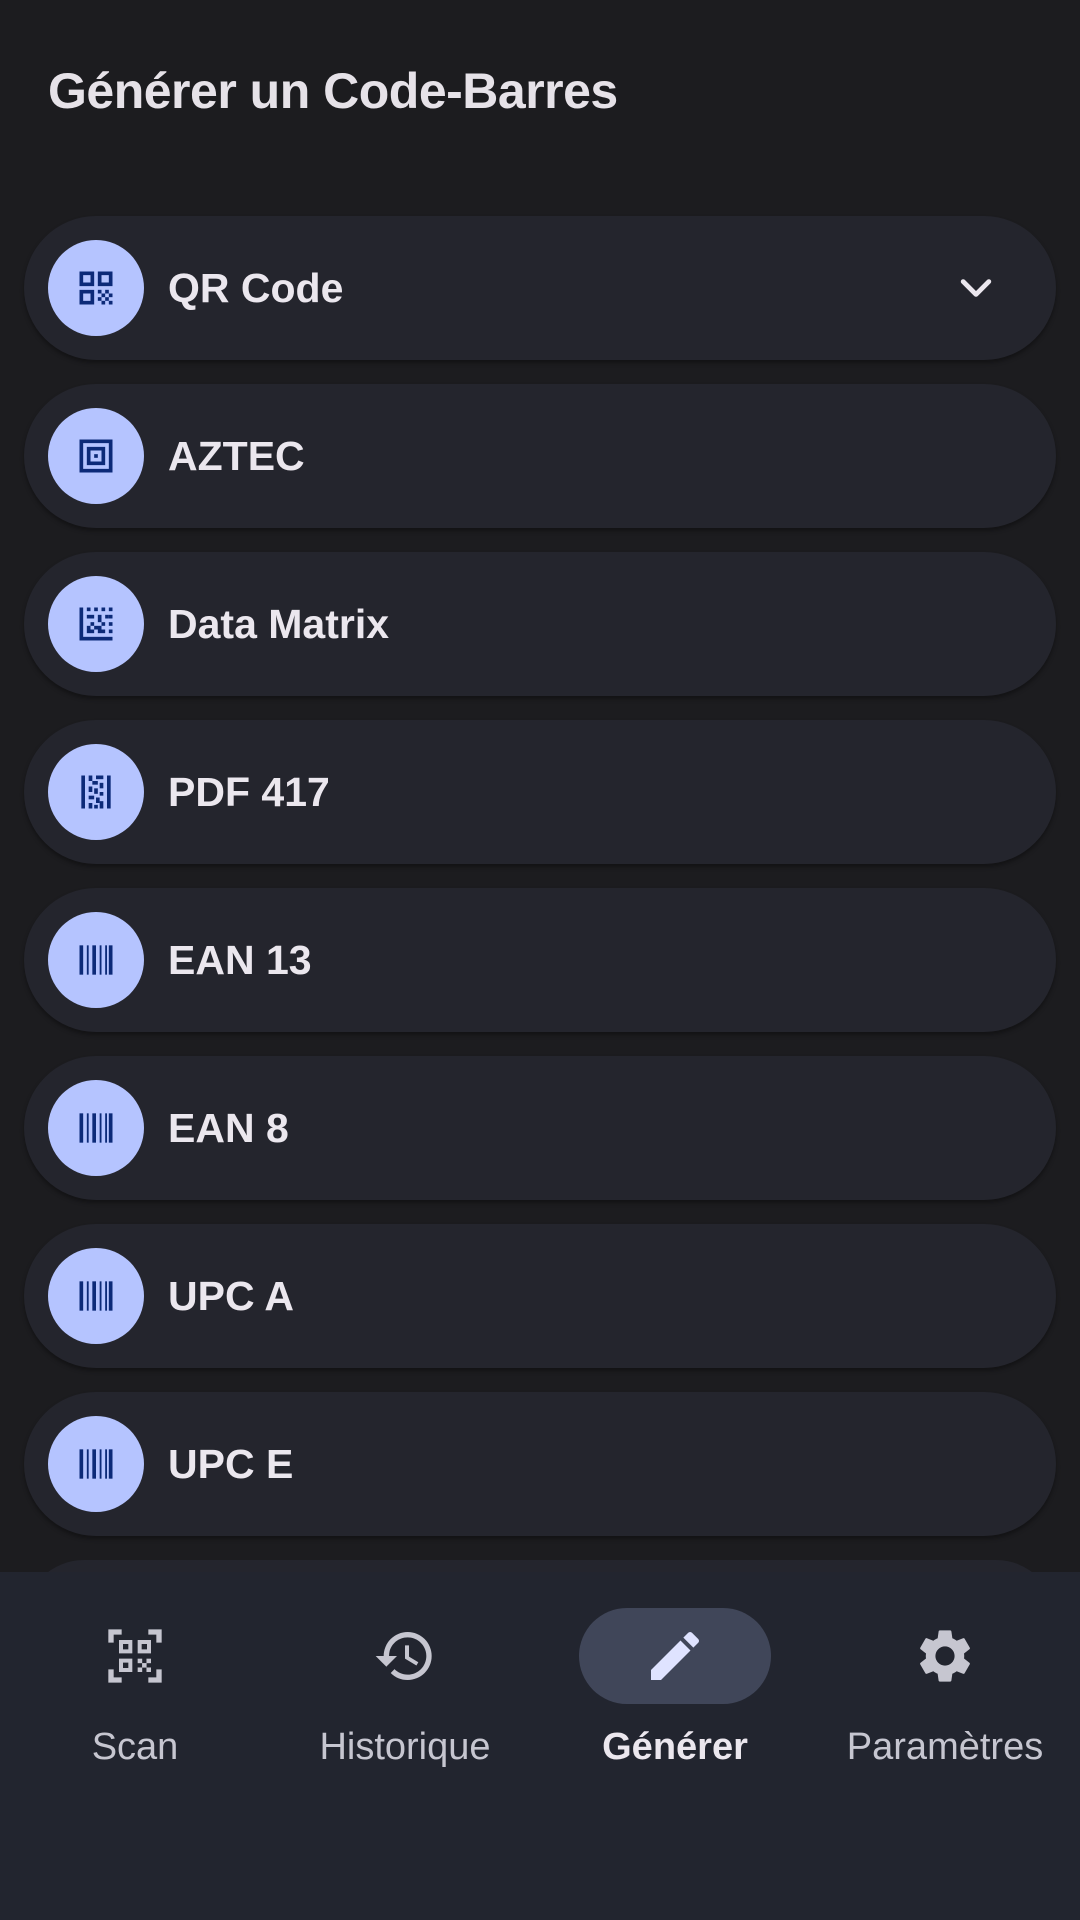 The height and width of the screenshot is (1920, 1080). I want to click on barcode-type-ean-8: EAN 8, so click(540, 1128).